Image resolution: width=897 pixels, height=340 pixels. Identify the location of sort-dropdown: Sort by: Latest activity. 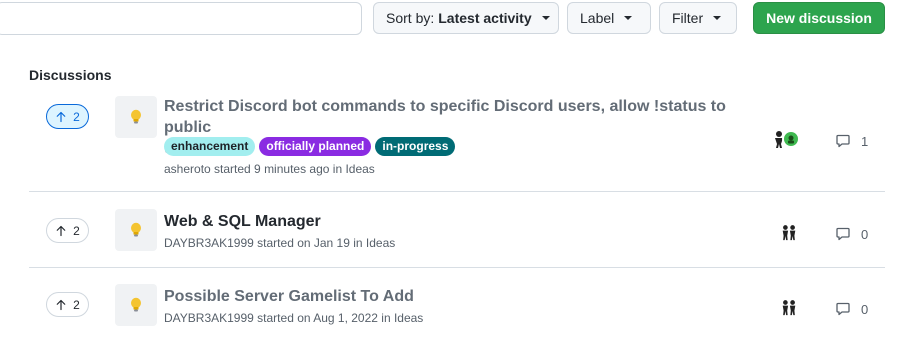
(466, 18).